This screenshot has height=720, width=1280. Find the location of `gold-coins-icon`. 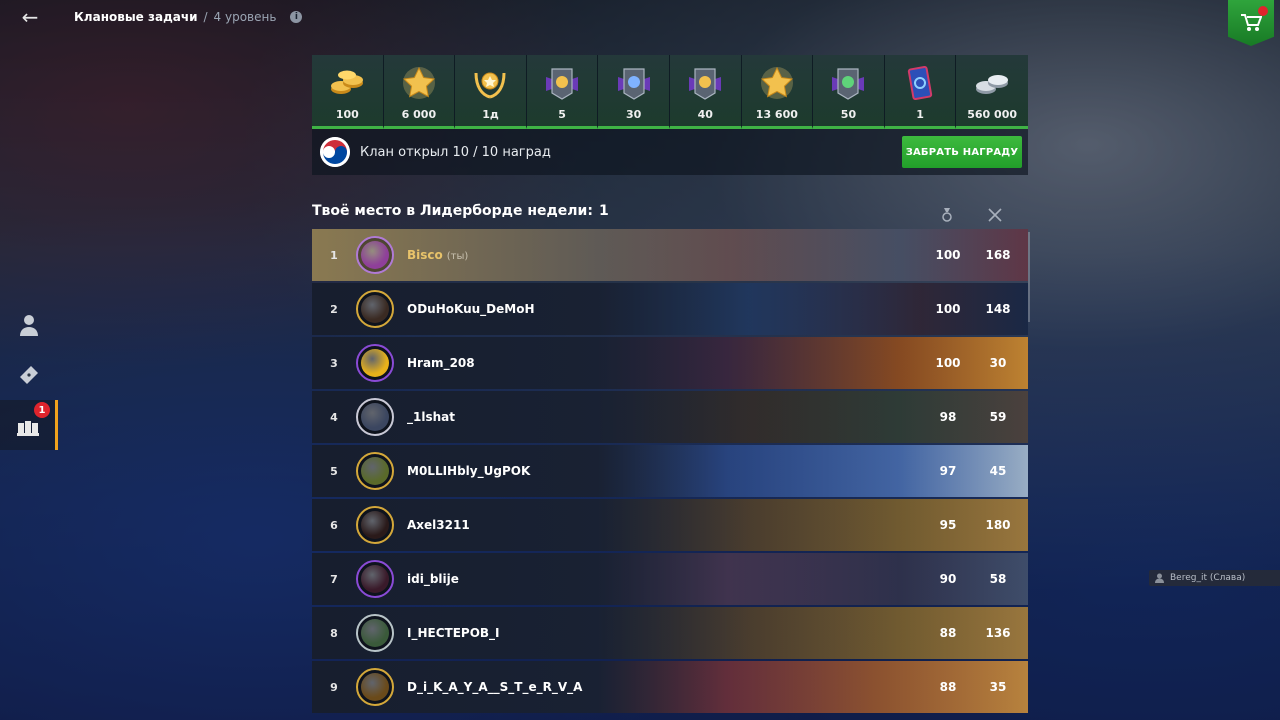

gold-coins-icon is located at coordinates (347, 83).